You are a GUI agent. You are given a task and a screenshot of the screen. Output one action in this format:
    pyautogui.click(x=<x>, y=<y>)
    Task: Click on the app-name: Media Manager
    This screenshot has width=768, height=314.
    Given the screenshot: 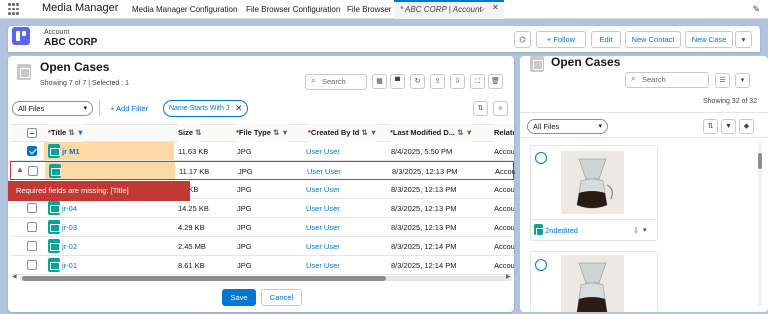 What is the action you would take?
    pyautogui.click(x=80, y=8)
    